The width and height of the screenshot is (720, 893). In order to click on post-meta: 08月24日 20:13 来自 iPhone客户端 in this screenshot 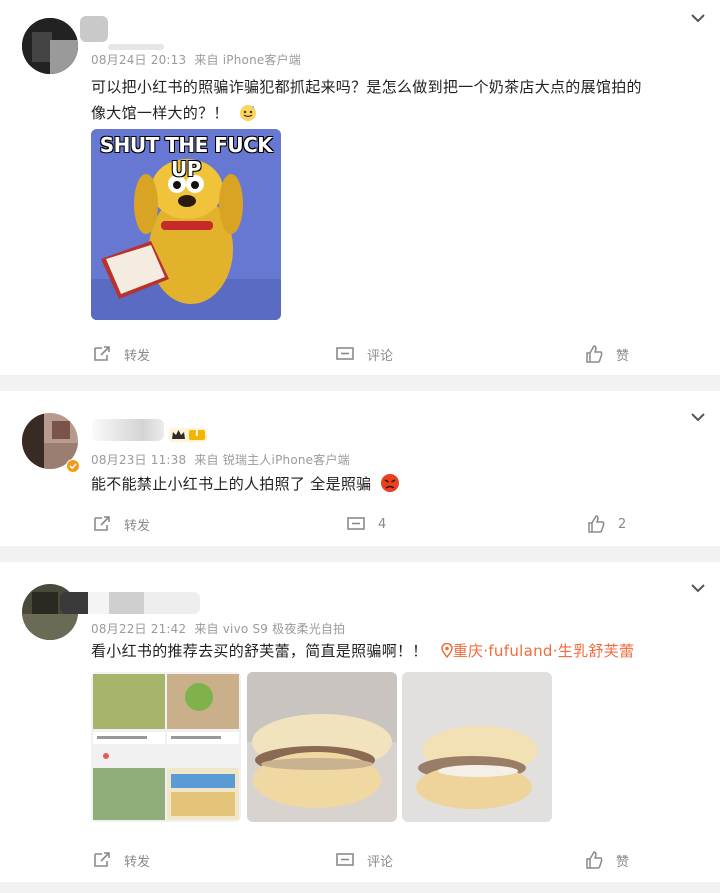, I will do `click(200, 59)`.